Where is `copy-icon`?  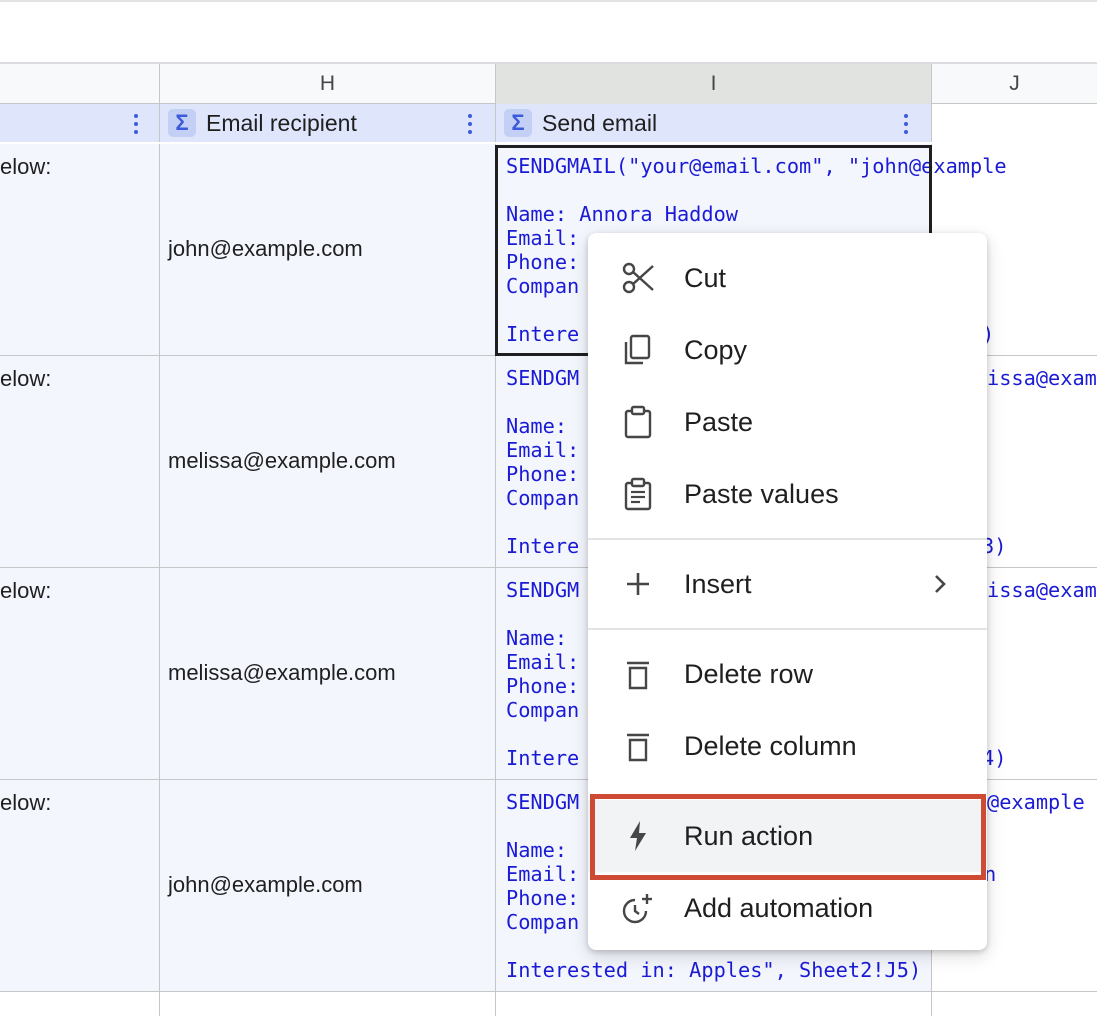 copy-icon is located at coordinates (637, 349).